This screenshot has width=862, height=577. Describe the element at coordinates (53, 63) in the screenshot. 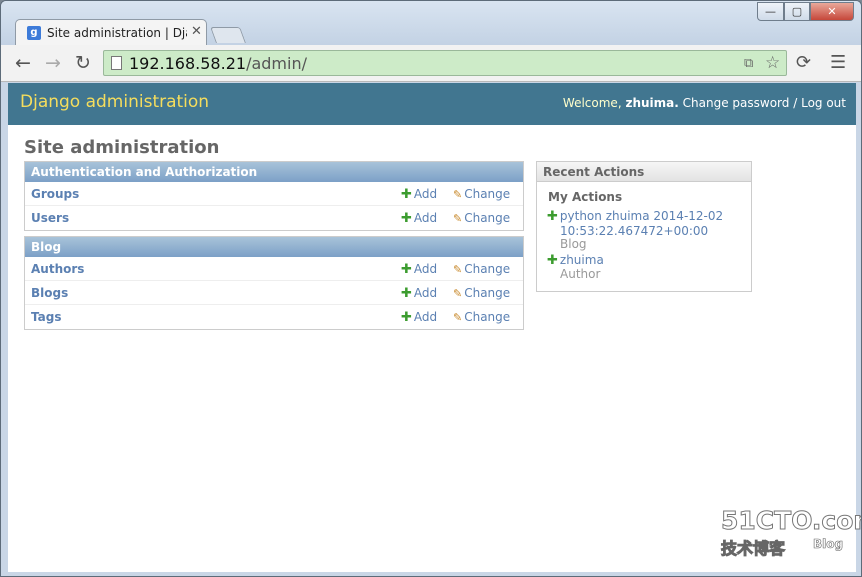

I see `forward-arrow-icon: →` at that location.